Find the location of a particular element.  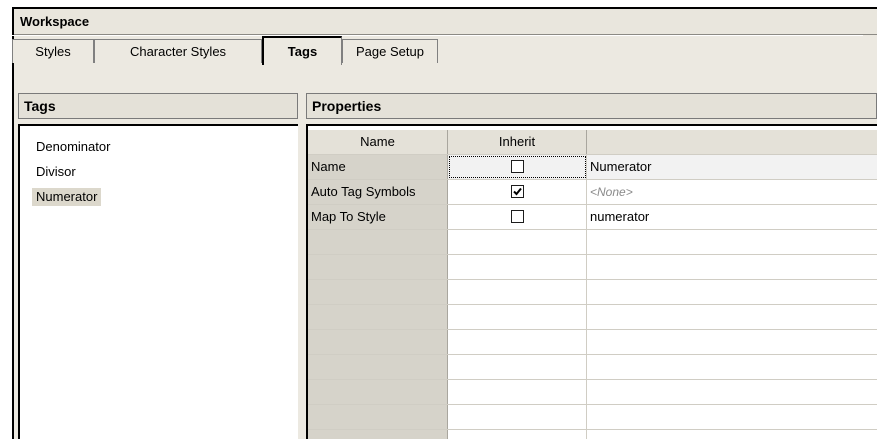

property-name: Map To Style is located at coordinates (378, 217).